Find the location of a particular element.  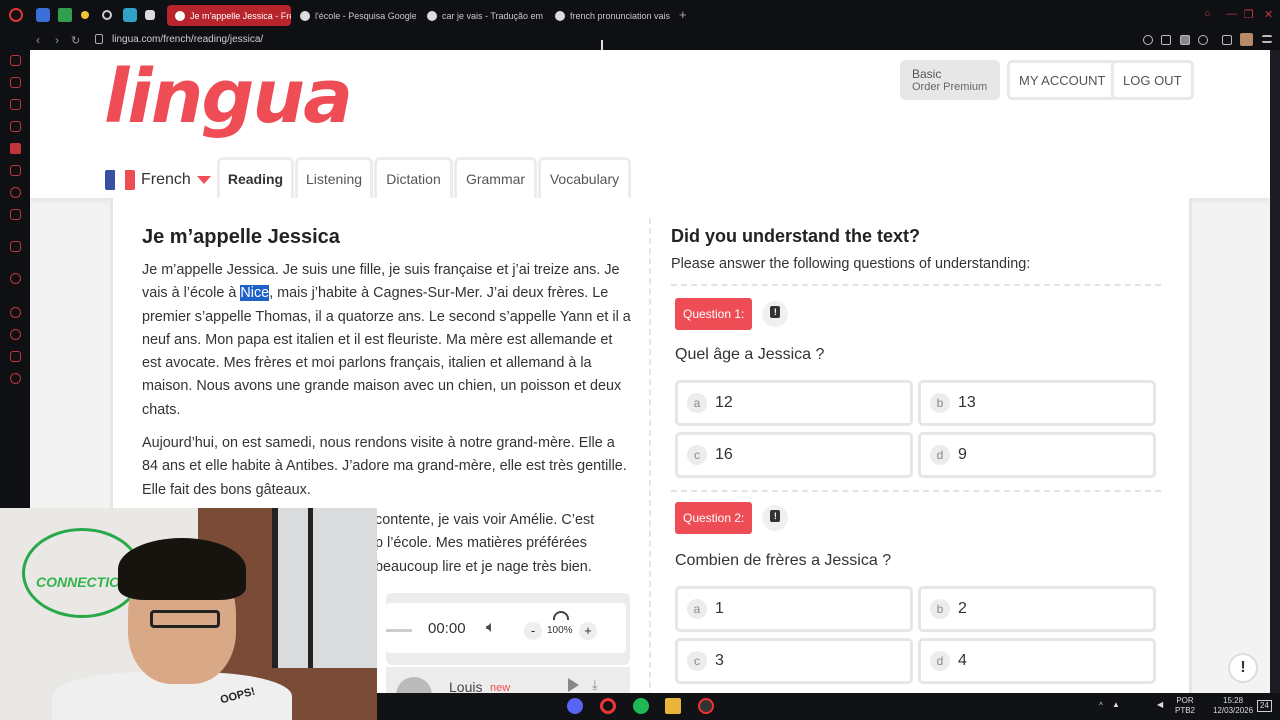

reload-icon: ↻ is located at coordinates (75, 40).